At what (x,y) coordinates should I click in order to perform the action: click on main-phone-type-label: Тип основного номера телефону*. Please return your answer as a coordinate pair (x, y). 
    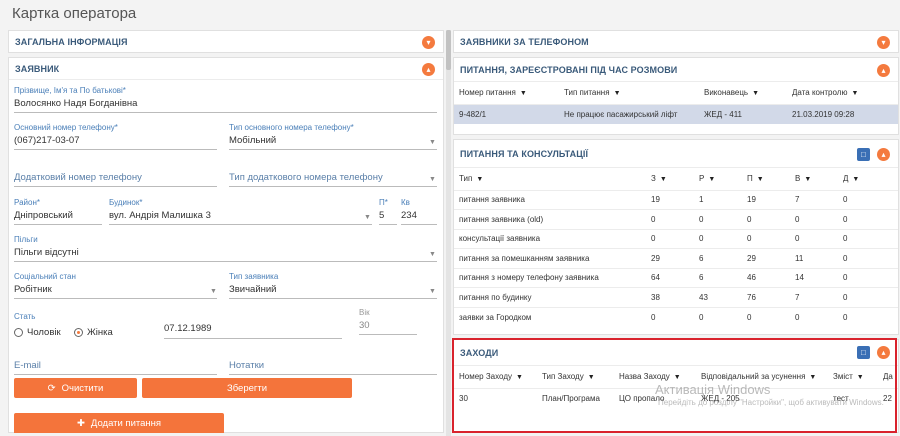
    Looking at the image, I should click on (291, 127).